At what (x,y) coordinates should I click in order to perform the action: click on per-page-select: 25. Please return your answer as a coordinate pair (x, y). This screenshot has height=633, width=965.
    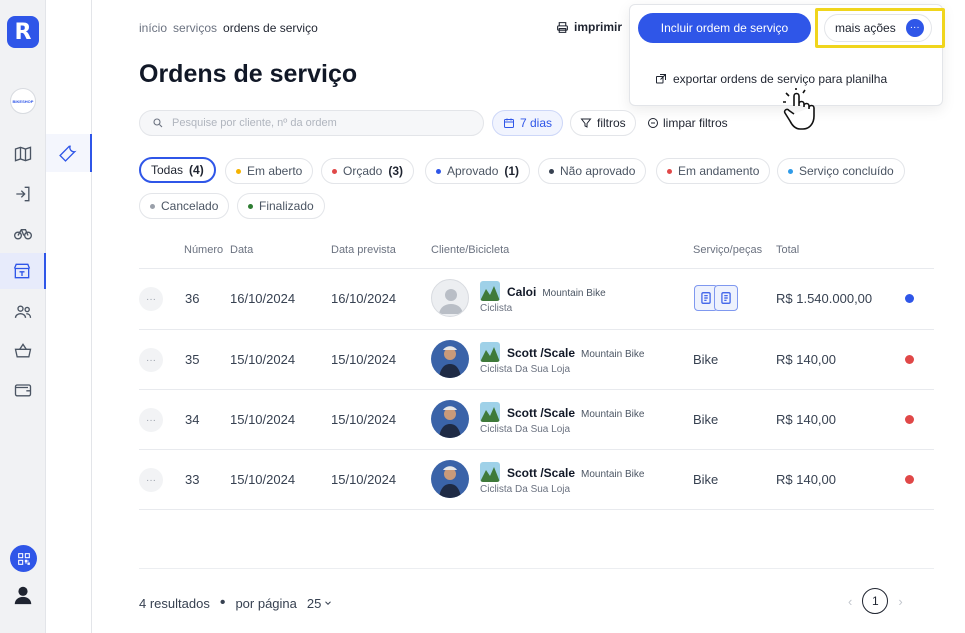
    Looking at the image, I should click on (320, 603).